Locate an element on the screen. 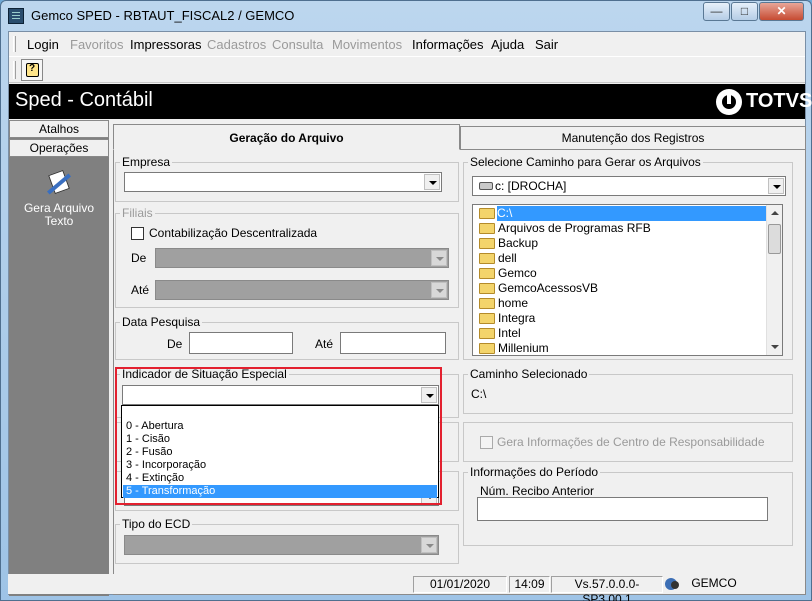 The width and height of the screenshot is (812, 601). status-time: 14:09 is located at coordinates (529, 584).